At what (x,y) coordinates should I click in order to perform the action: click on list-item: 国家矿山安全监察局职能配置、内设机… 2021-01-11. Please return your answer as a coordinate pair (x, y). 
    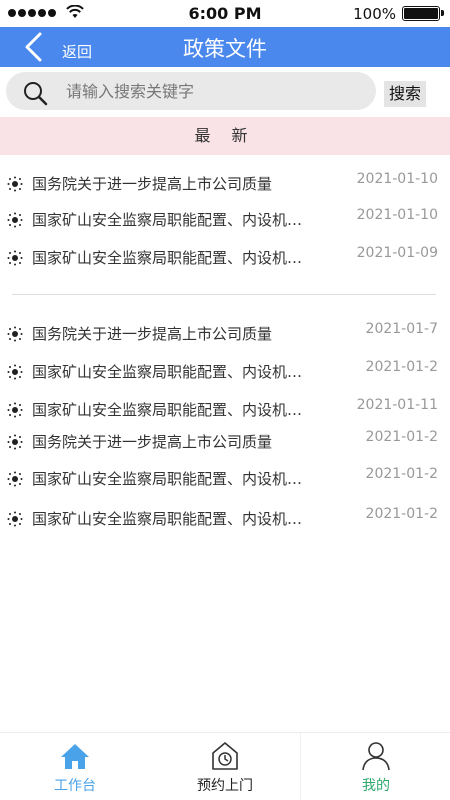
    Looking at the image, I should click on (225, 410).